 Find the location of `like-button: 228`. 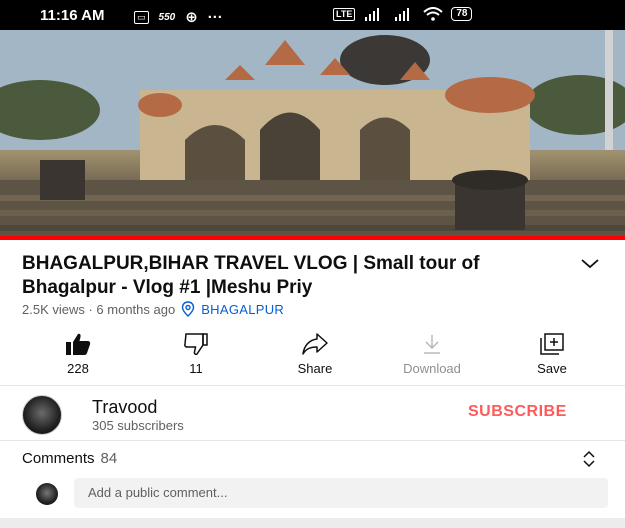

like-button: 228 is located at coordinates (78, 354).